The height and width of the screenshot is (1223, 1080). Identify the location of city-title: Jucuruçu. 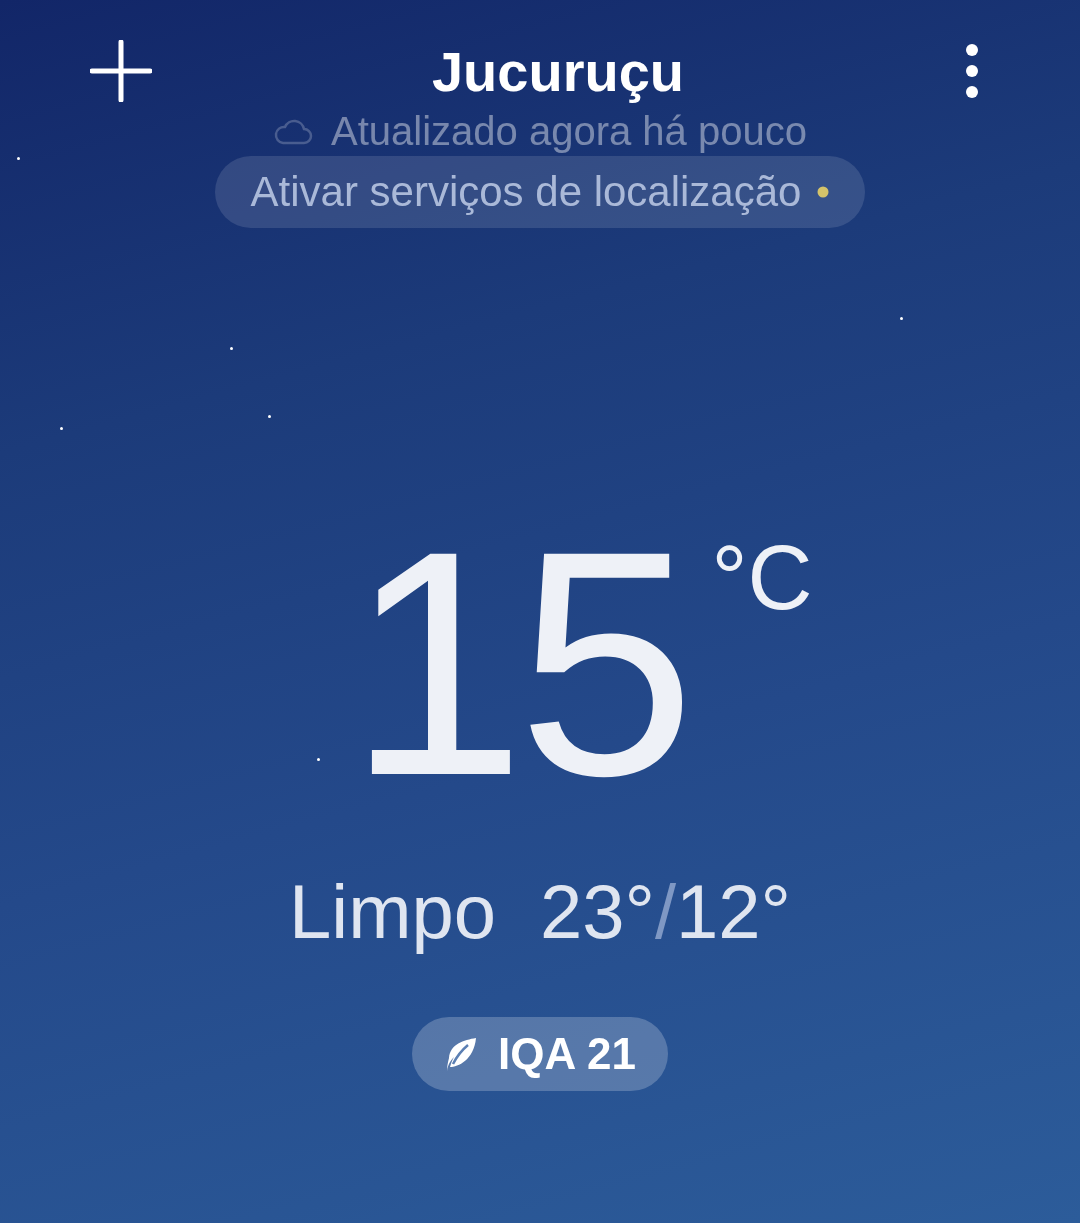
(558, 71).